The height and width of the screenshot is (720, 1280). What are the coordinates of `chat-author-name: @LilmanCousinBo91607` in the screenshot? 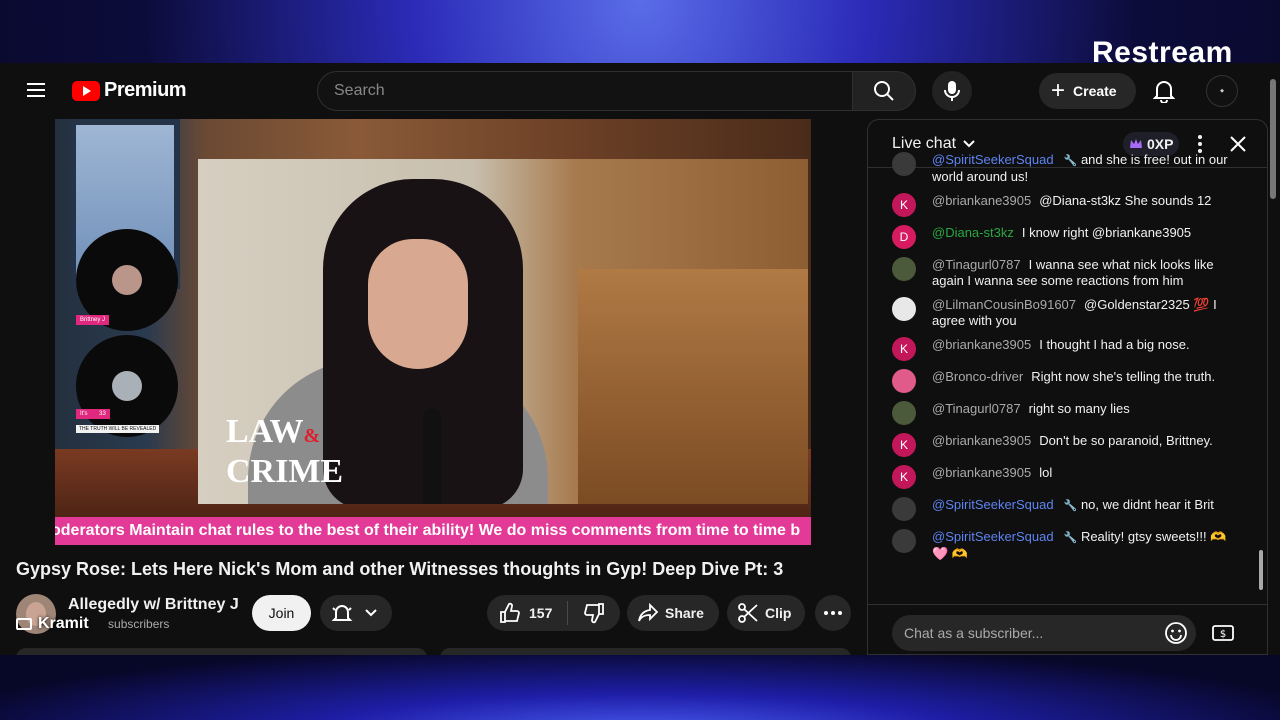 It's located at (1004, 304).